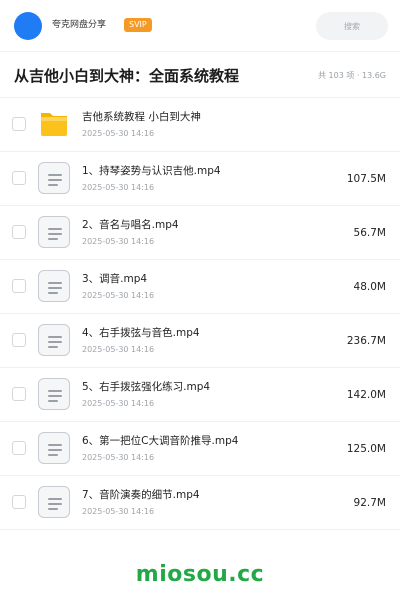  What do you see at coordinates (200, 395) in the screenshot?
I see `list-item: 5、右手拨弦强化练习.mp4 2025-05-30 14:16 142.0M` at bounding box center [200, 395].